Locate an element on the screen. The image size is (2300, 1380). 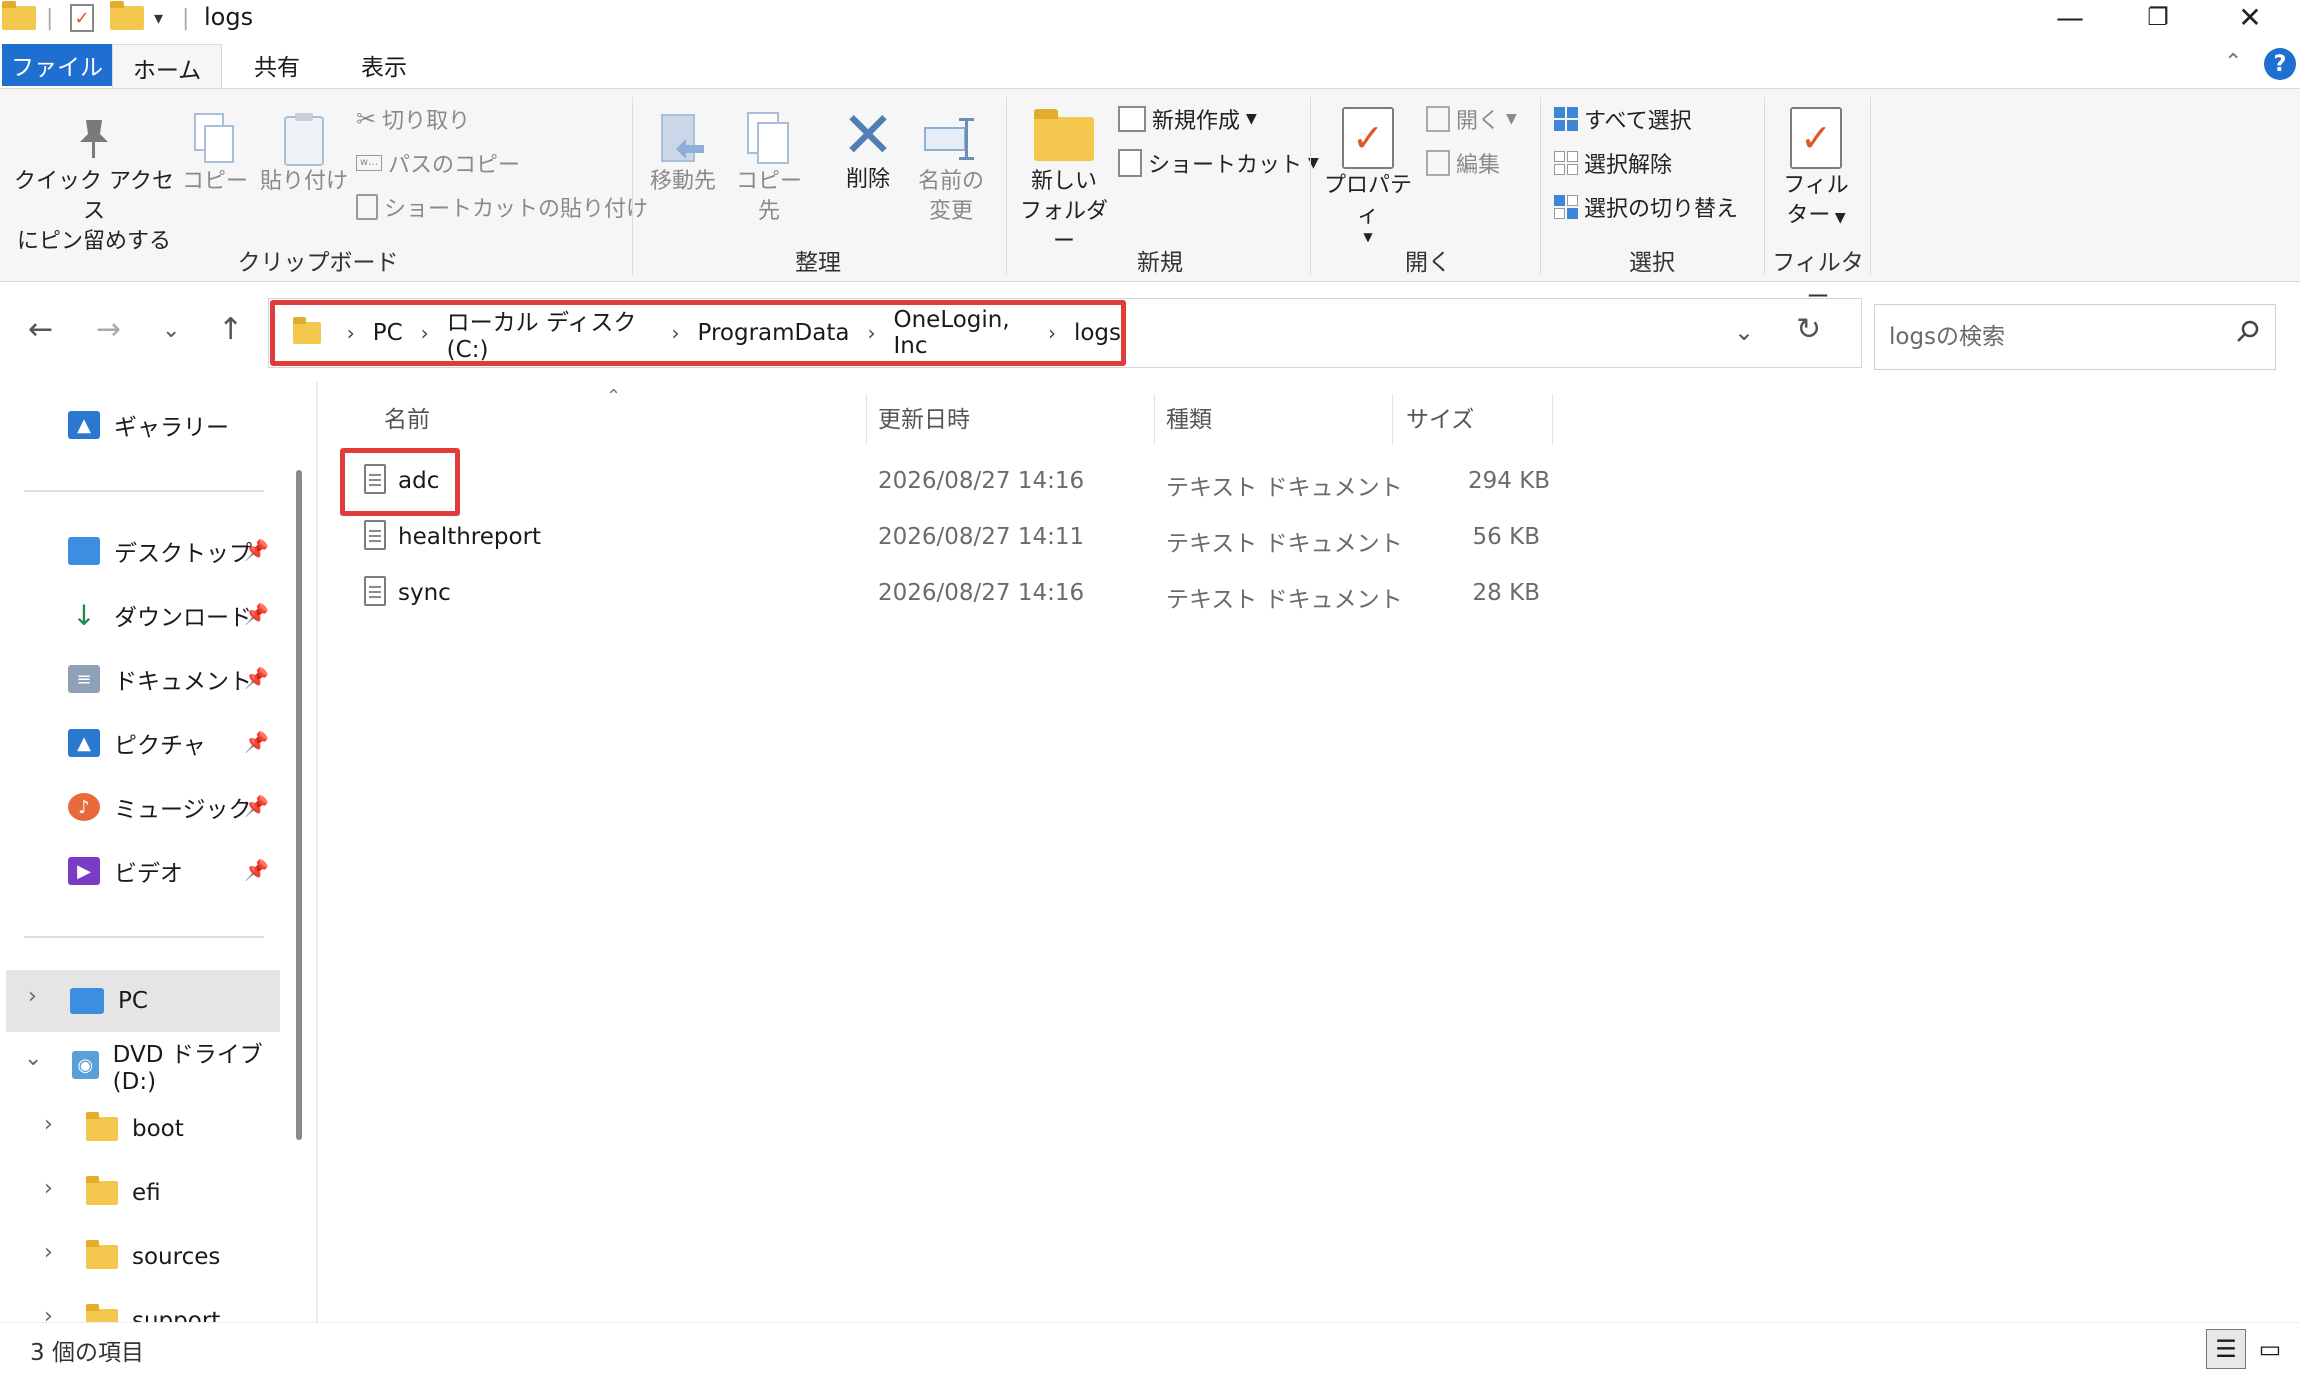
help-icon: ? is located at coordinates (2280, 64).